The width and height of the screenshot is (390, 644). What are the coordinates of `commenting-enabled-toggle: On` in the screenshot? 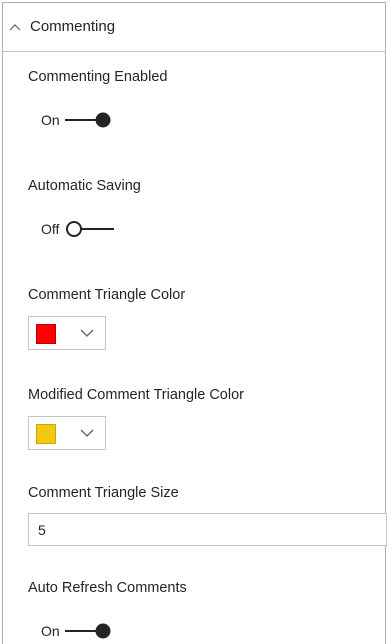 It's located at (77, 120).